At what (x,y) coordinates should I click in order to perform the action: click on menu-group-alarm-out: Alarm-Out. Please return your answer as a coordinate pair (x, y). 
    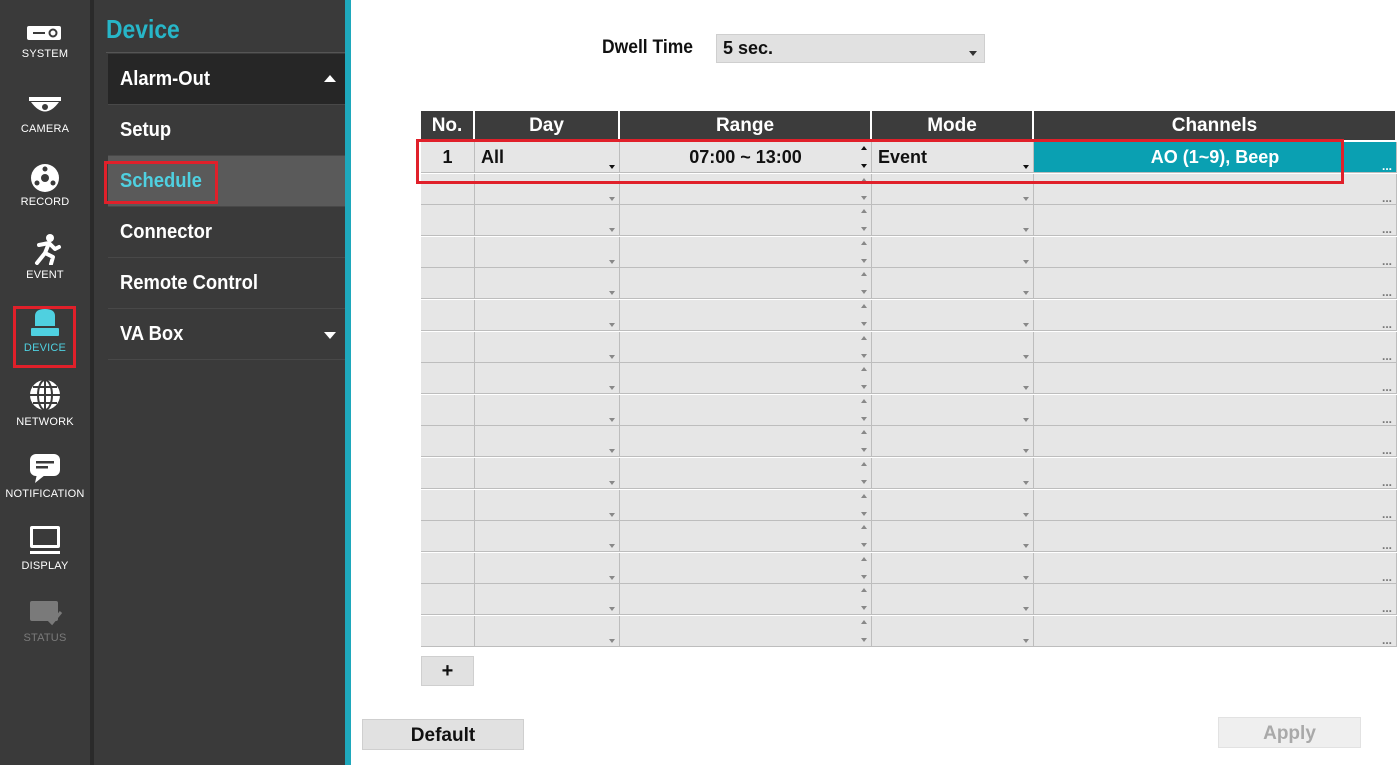
    Looking at the image, I should click on (228, 79).